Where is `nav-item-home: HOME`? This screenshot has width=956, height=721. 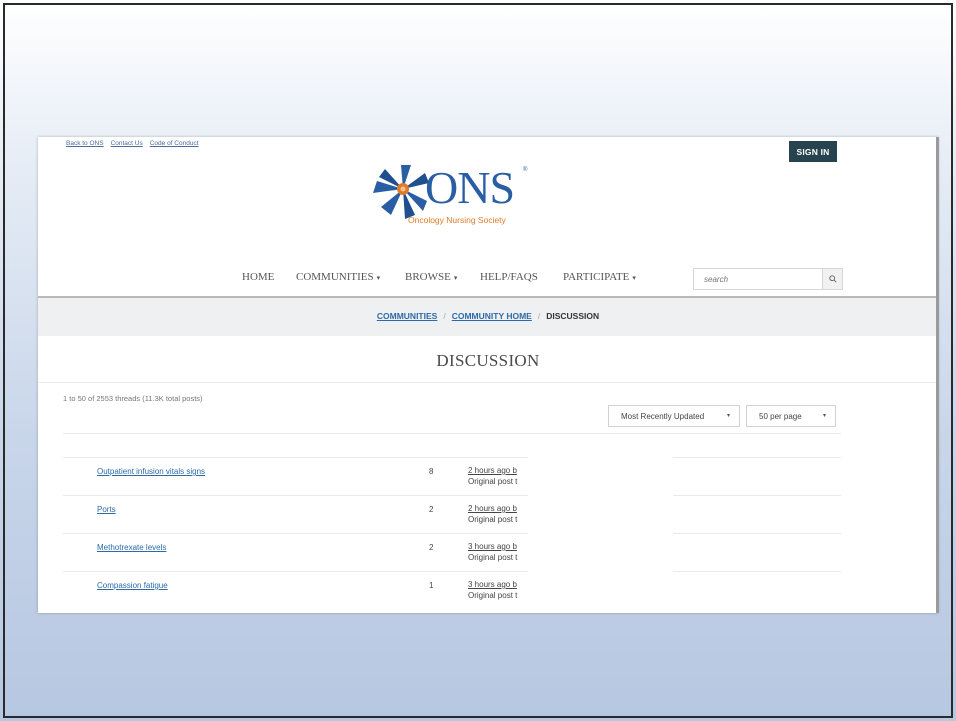
nav-item-home: HOME is located at coordinates (258, 277).